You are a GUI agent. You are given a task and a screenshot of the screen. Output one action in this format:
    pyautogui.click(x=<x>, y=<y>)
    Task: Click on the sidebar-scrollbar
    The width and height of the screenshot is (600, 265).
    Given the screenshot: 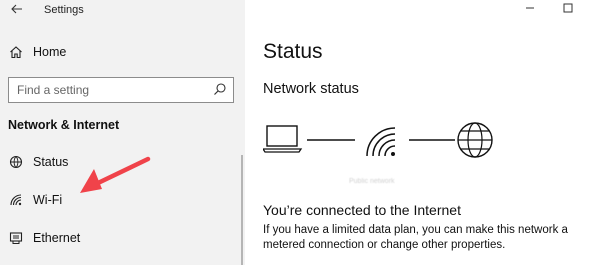 What is the action you would take?
    pyautogui.click(x=242, y=210)
    